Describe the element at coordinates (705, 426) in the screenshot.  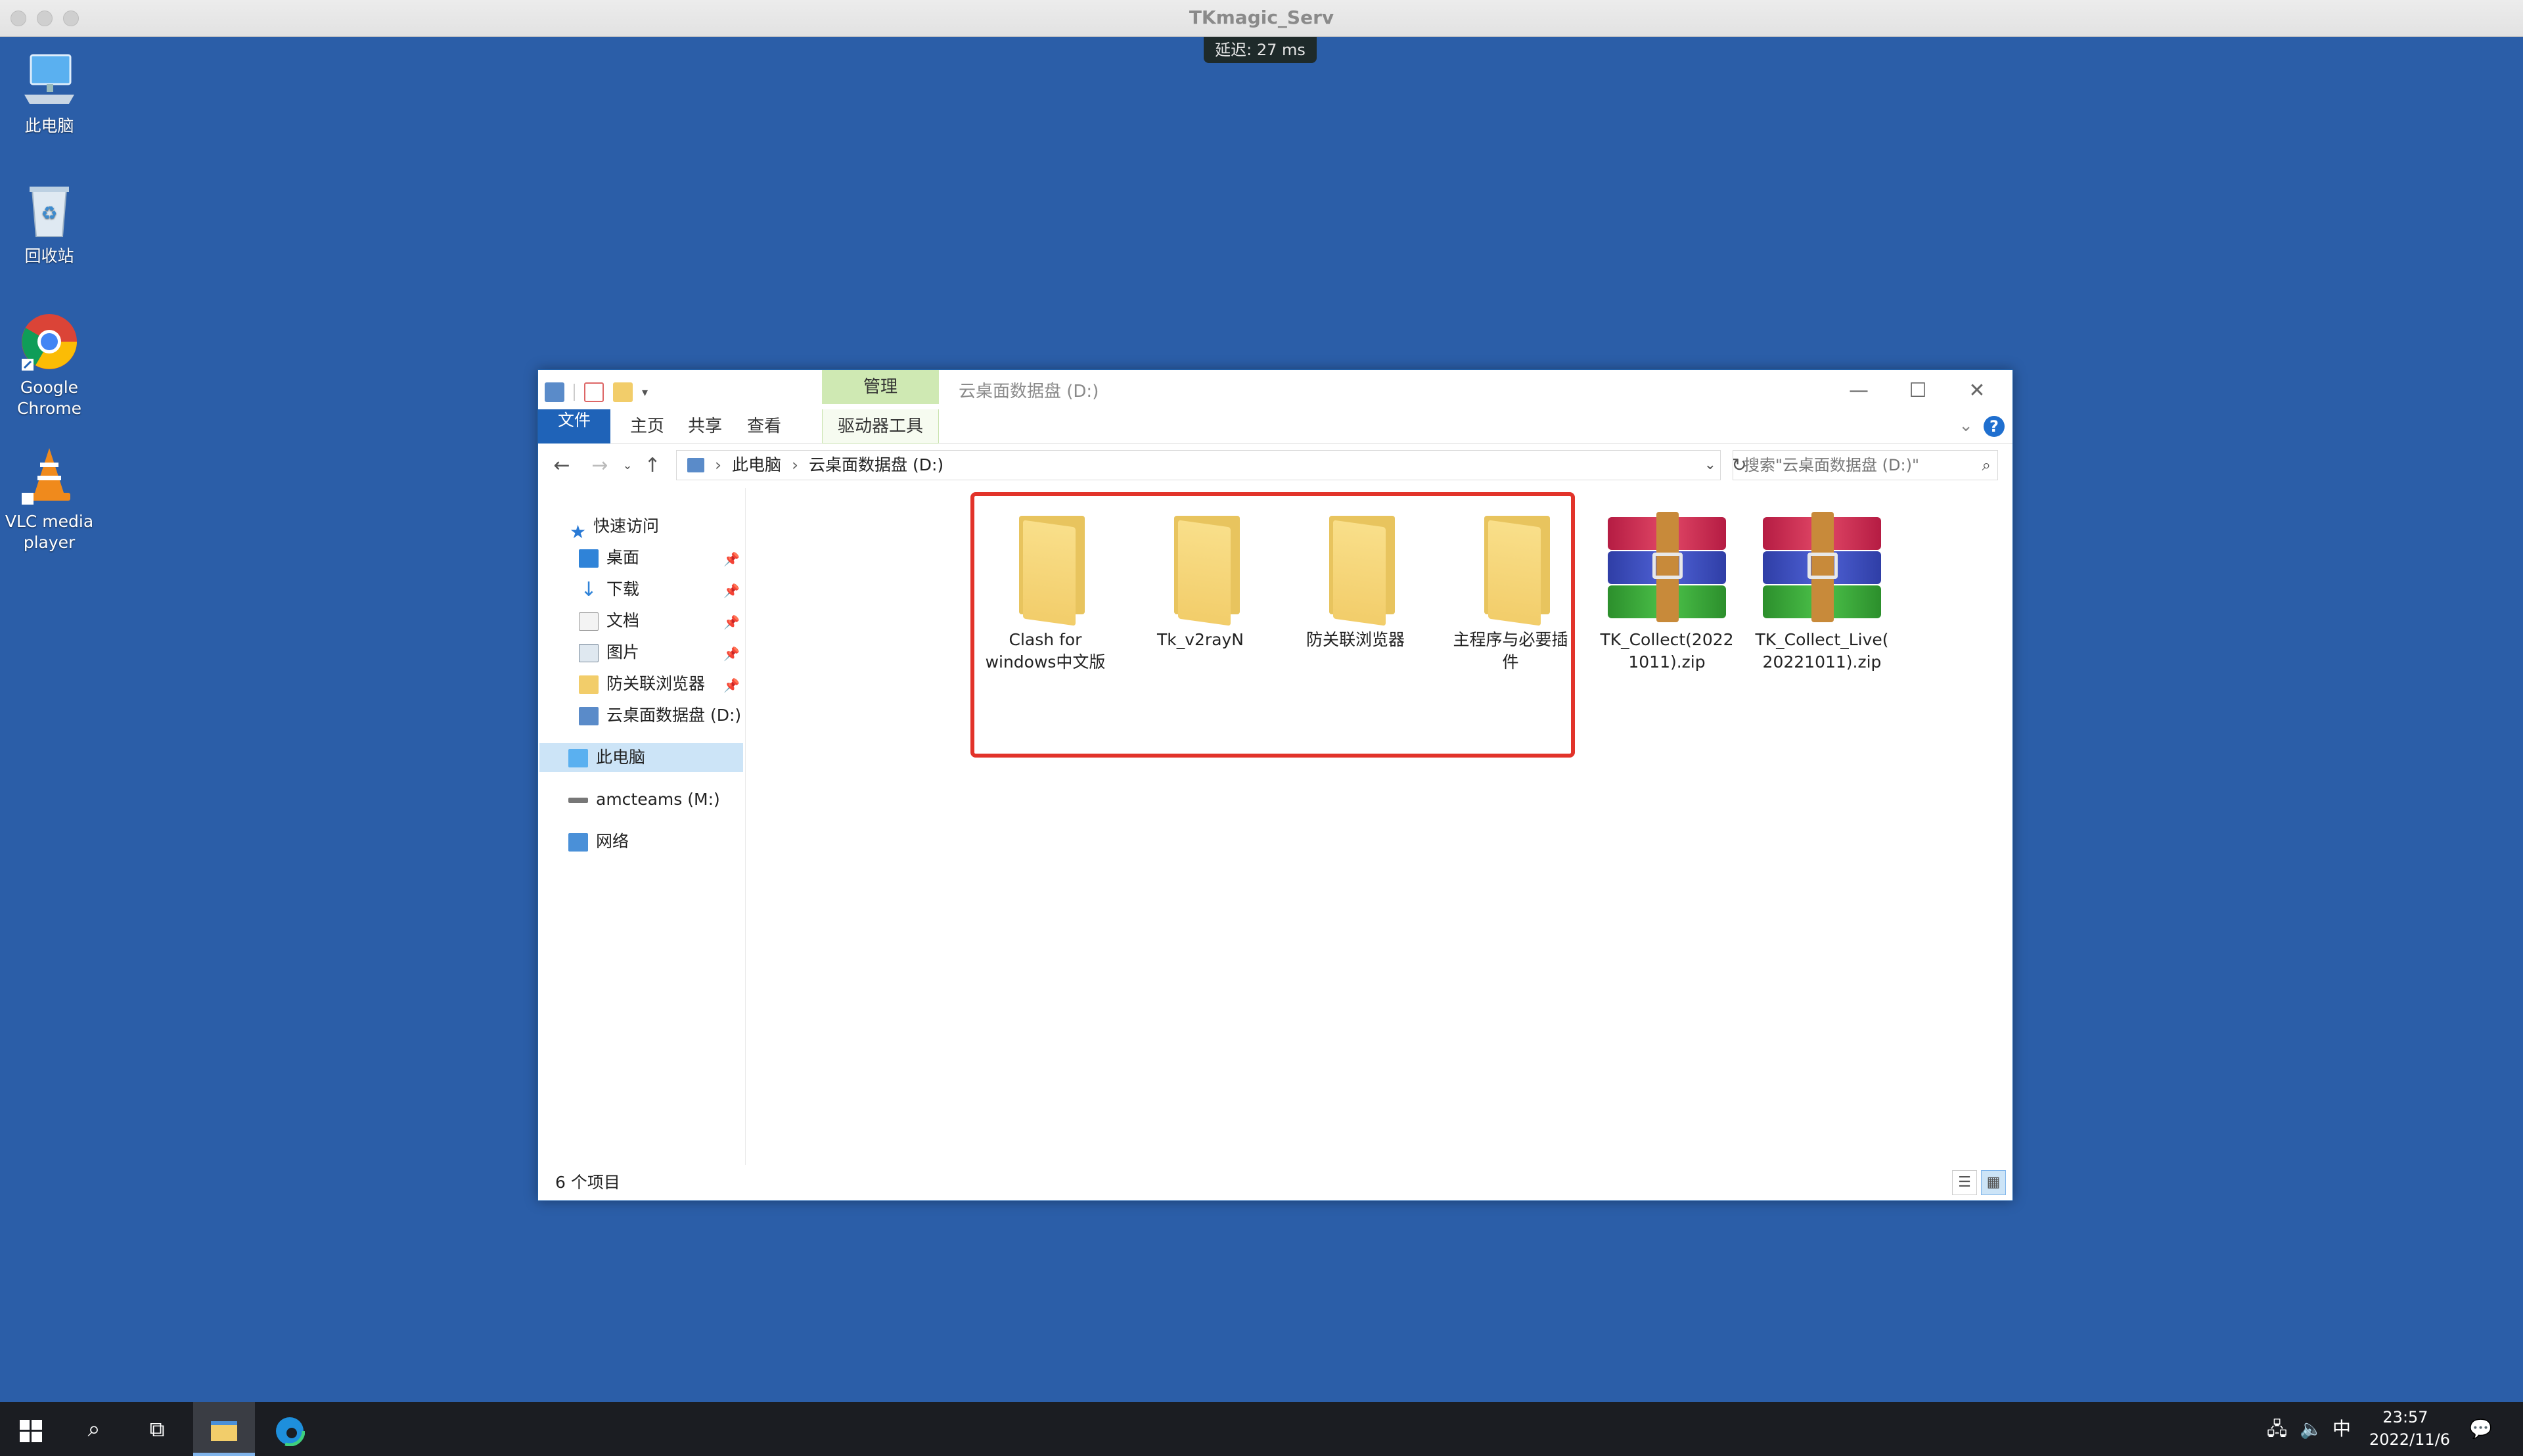
I see `tab-share: 共享` at that location.